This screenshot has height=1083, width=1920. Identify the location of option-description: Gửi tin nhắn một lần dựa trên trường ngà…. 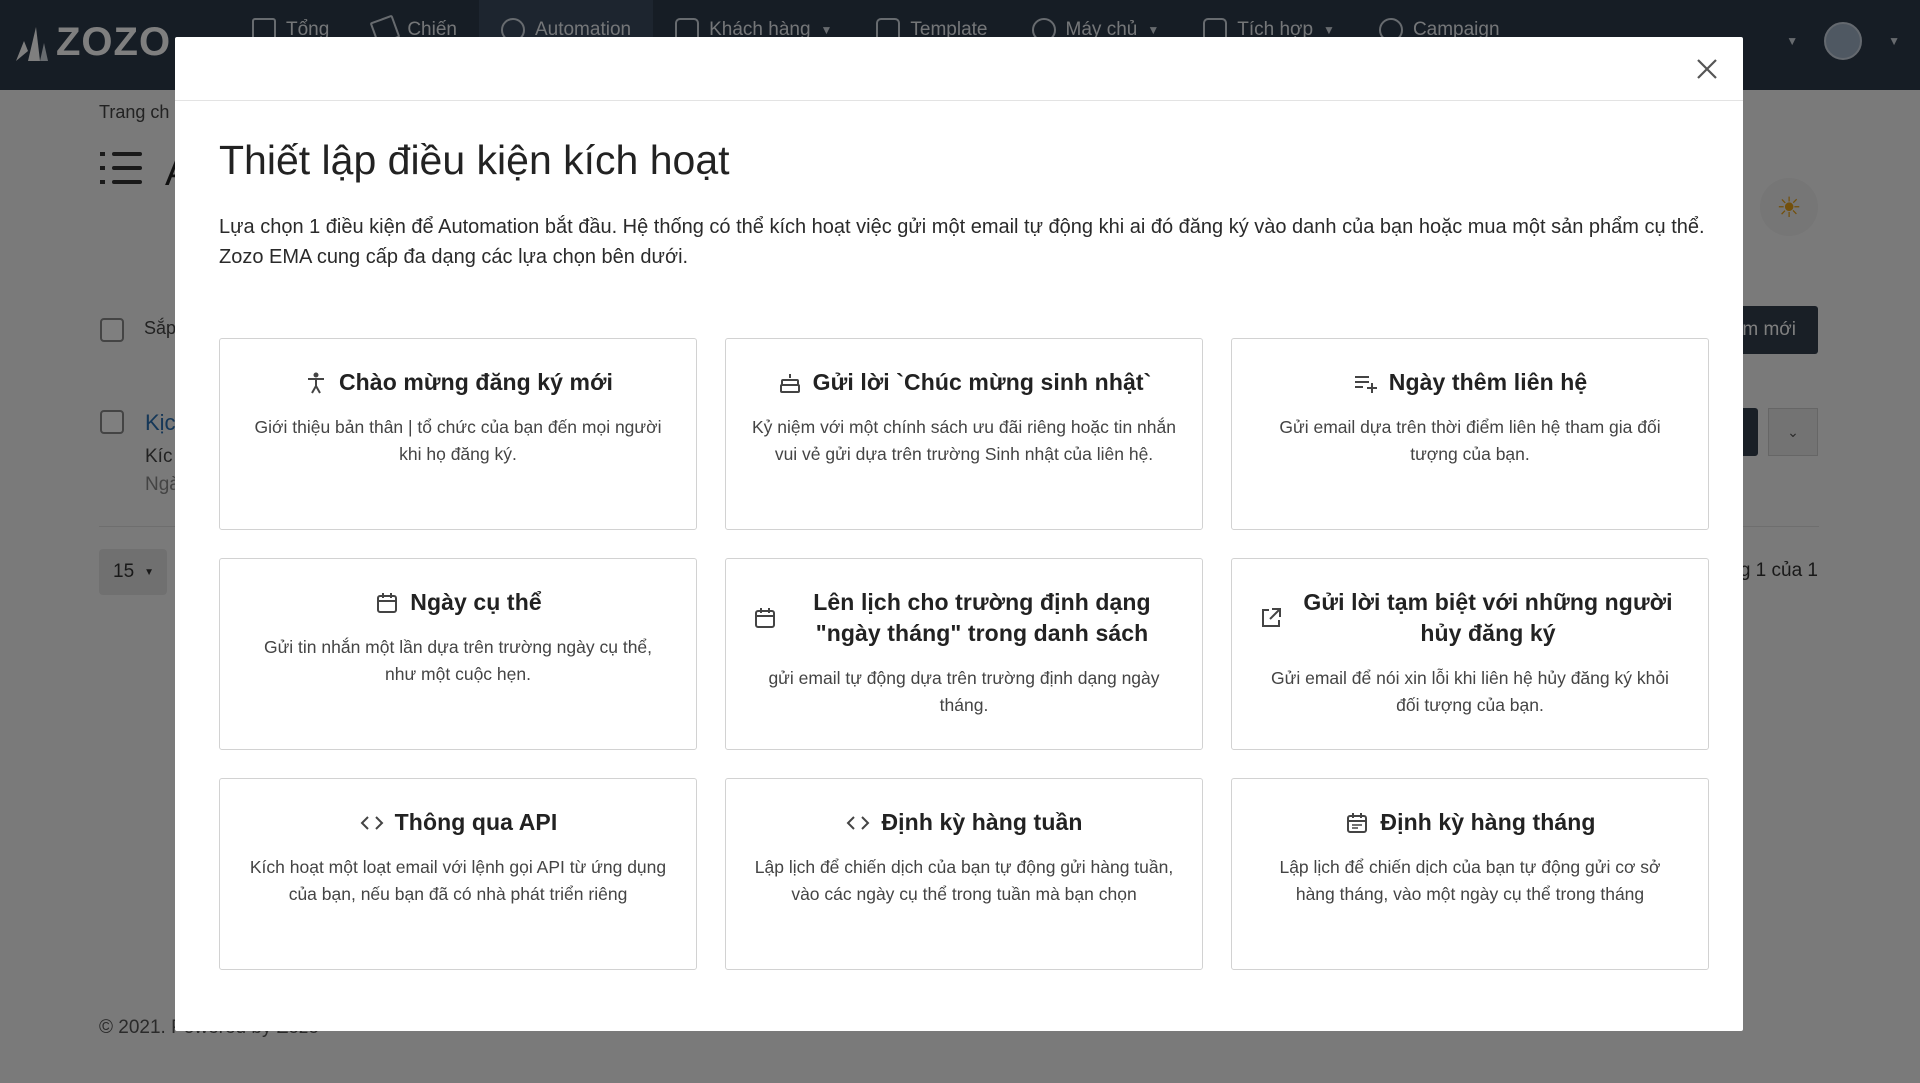
(458, 660).